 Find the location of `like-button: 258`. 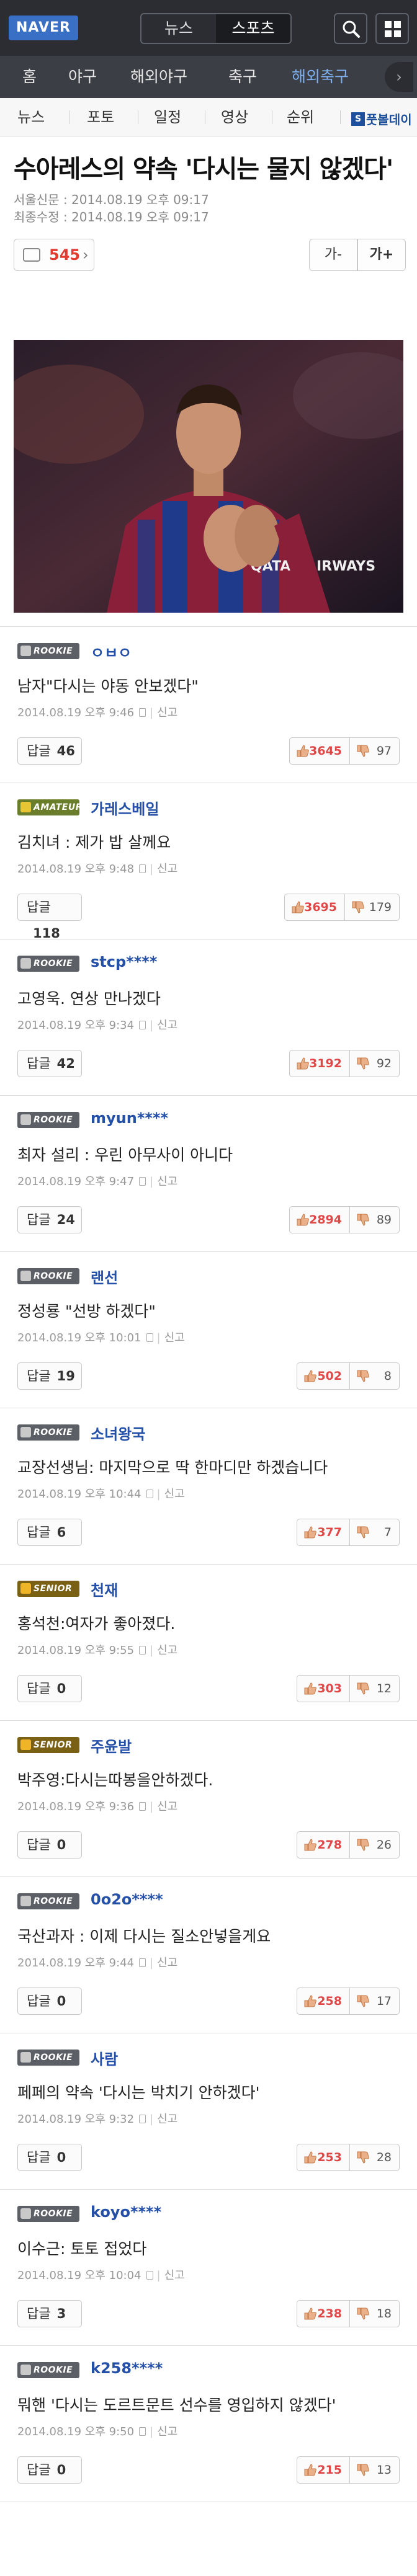

like-button: 258 is located at coordinates (323, 2001).